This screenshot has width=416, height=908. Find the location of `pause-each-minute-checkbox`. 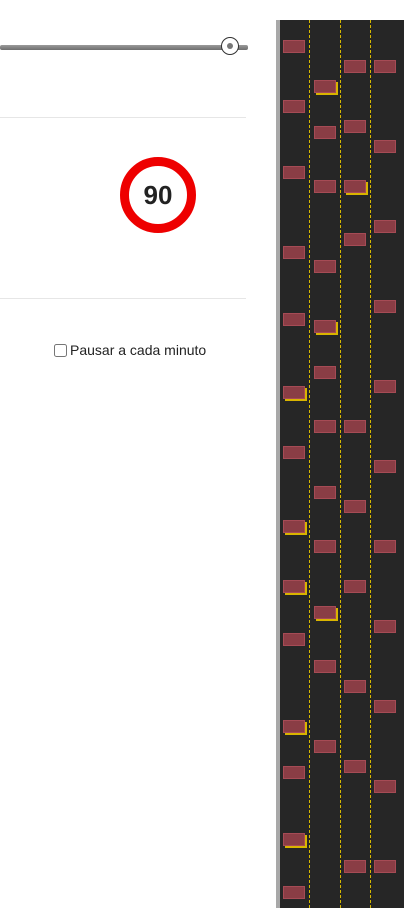

pause-each-minute-checkbox is located at coordinates (60, 350).